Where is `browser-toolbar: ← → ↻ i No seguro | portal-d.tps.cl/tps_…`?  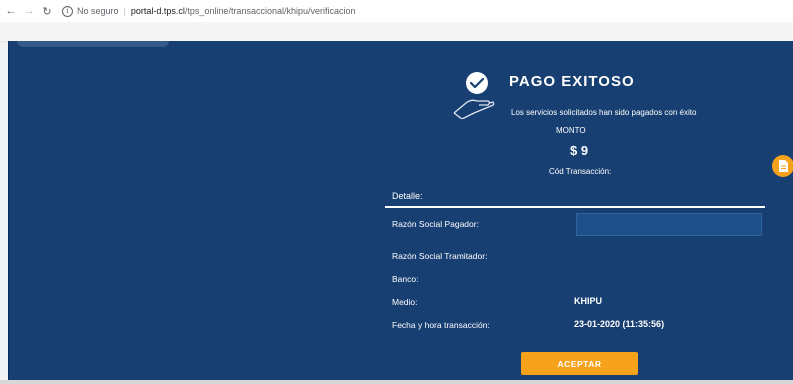 browser-toolbar: ← → ↻ i No seguro | portal-d.tps.cl/tps_… is located at coordinates (396, 11).